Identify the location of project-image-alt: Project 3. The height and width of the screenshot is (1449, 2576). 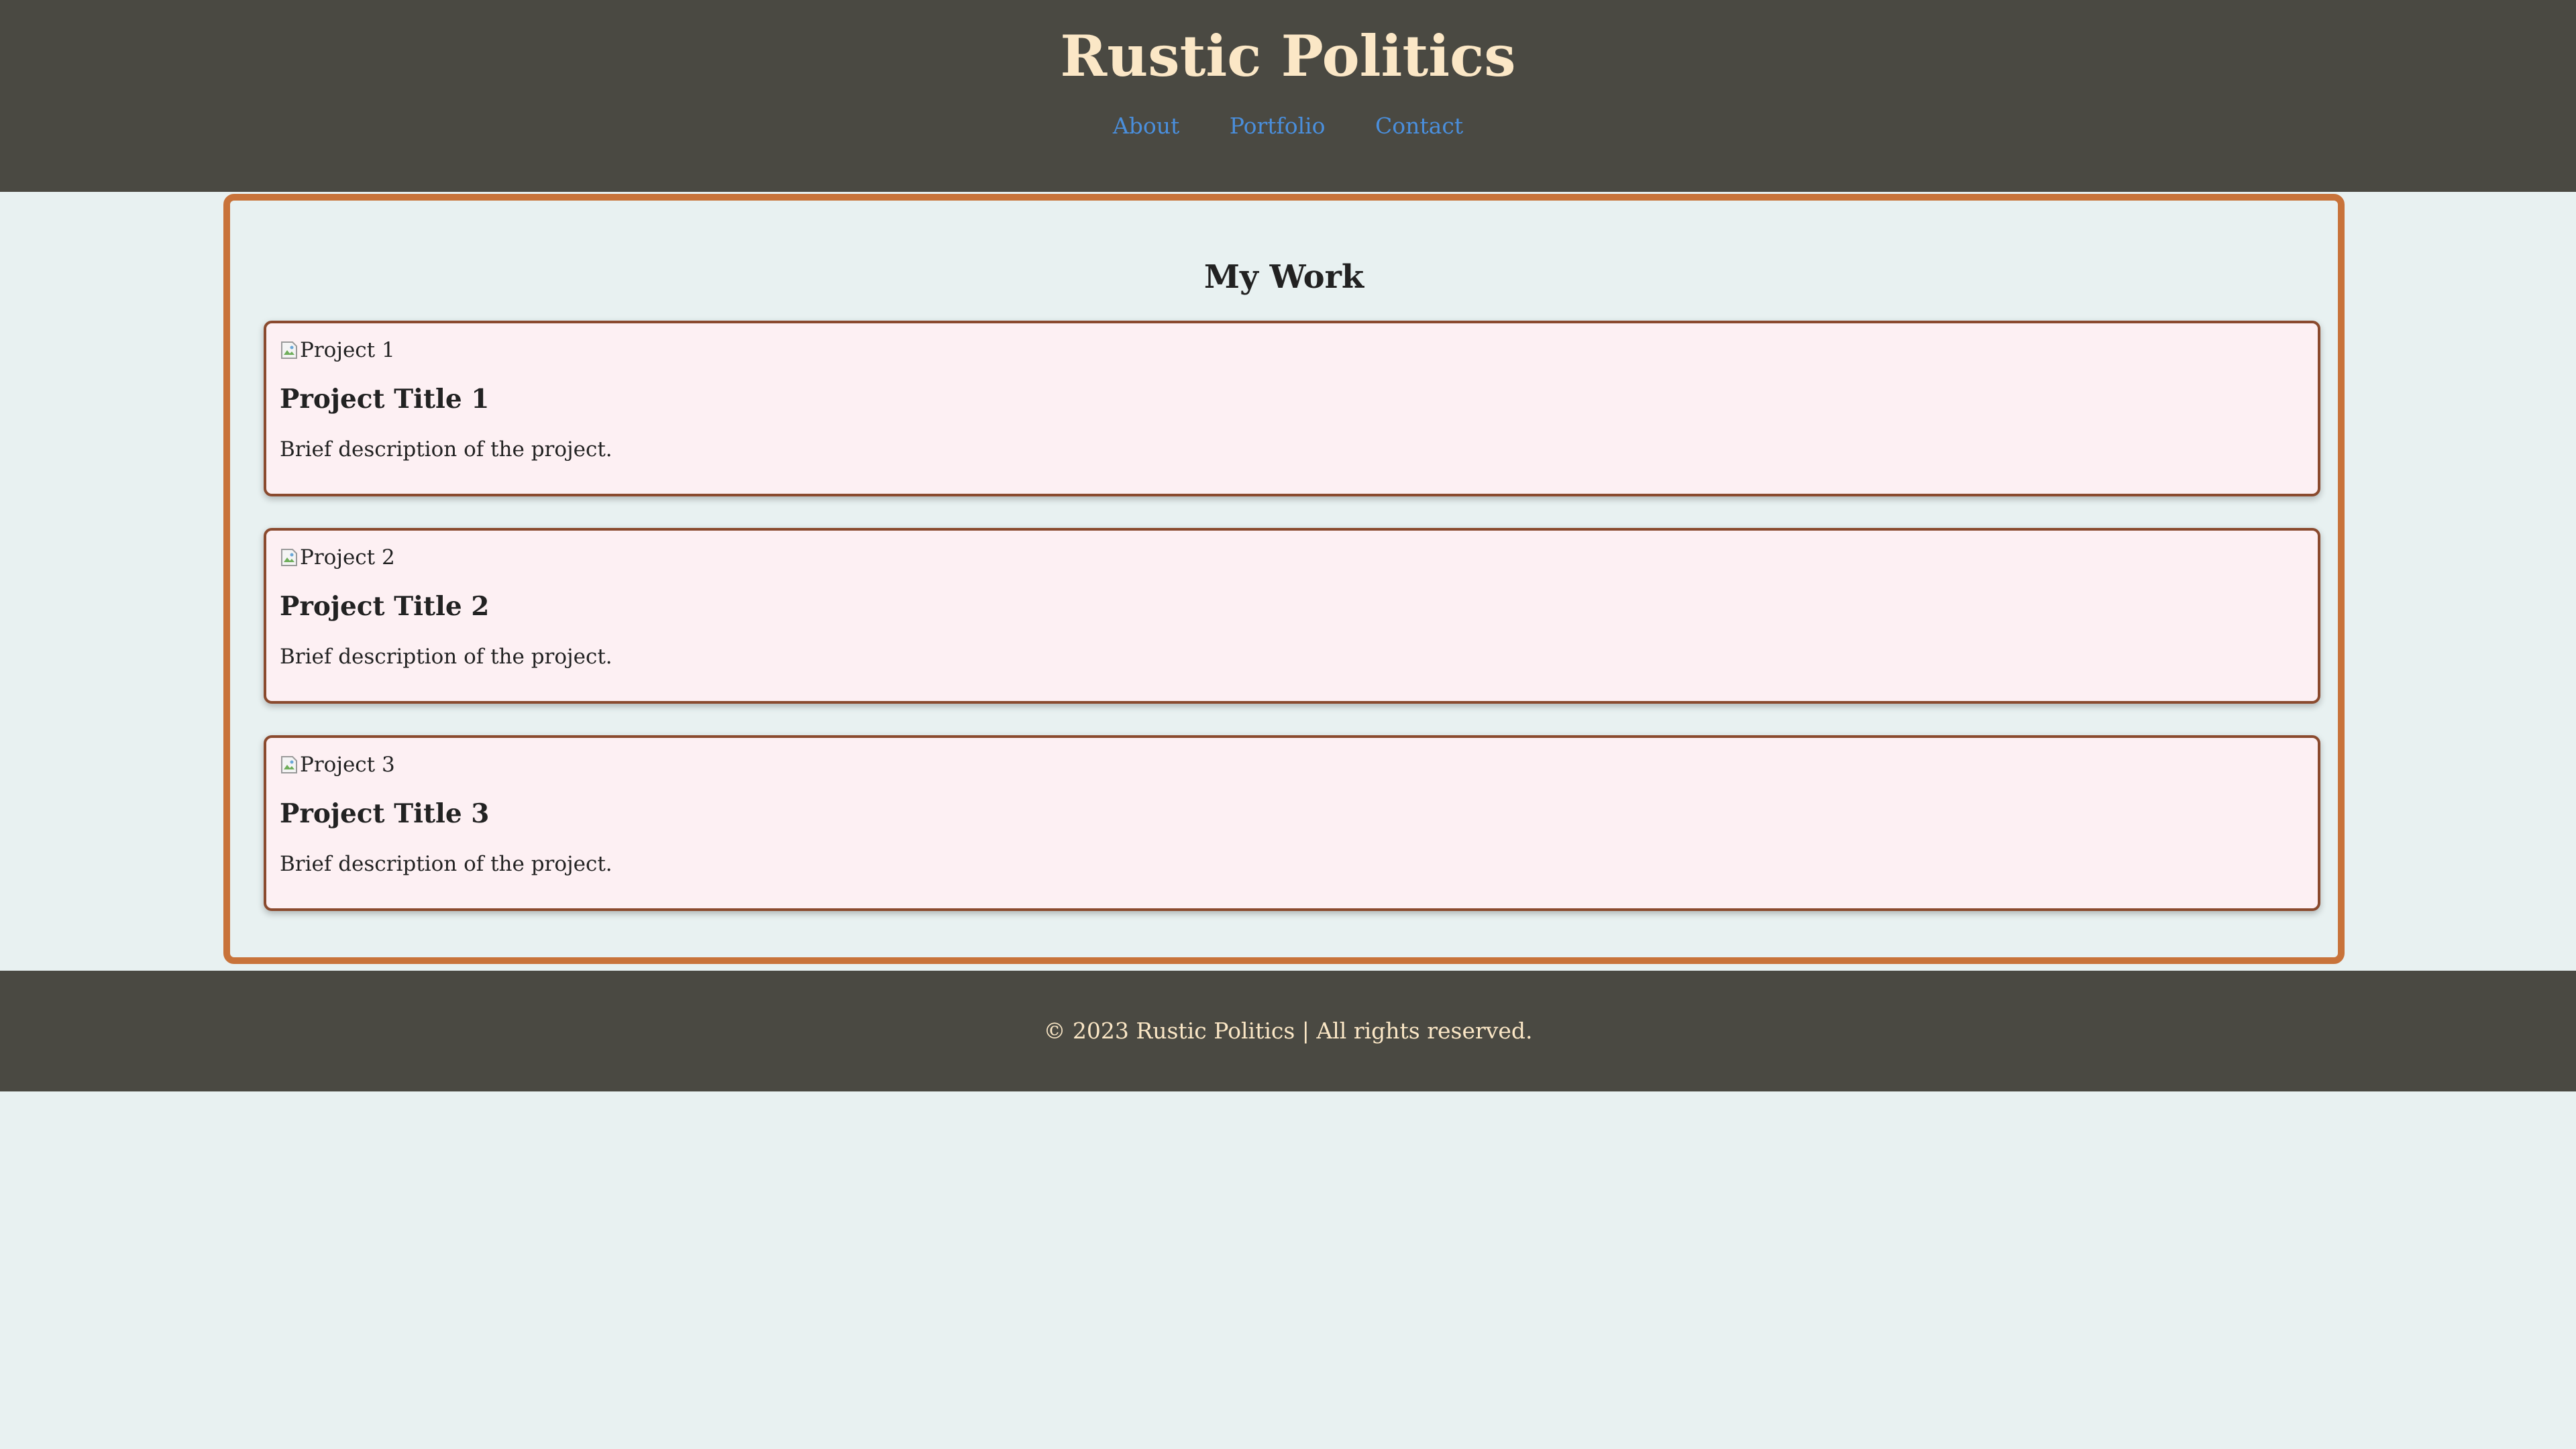
(347, 765).